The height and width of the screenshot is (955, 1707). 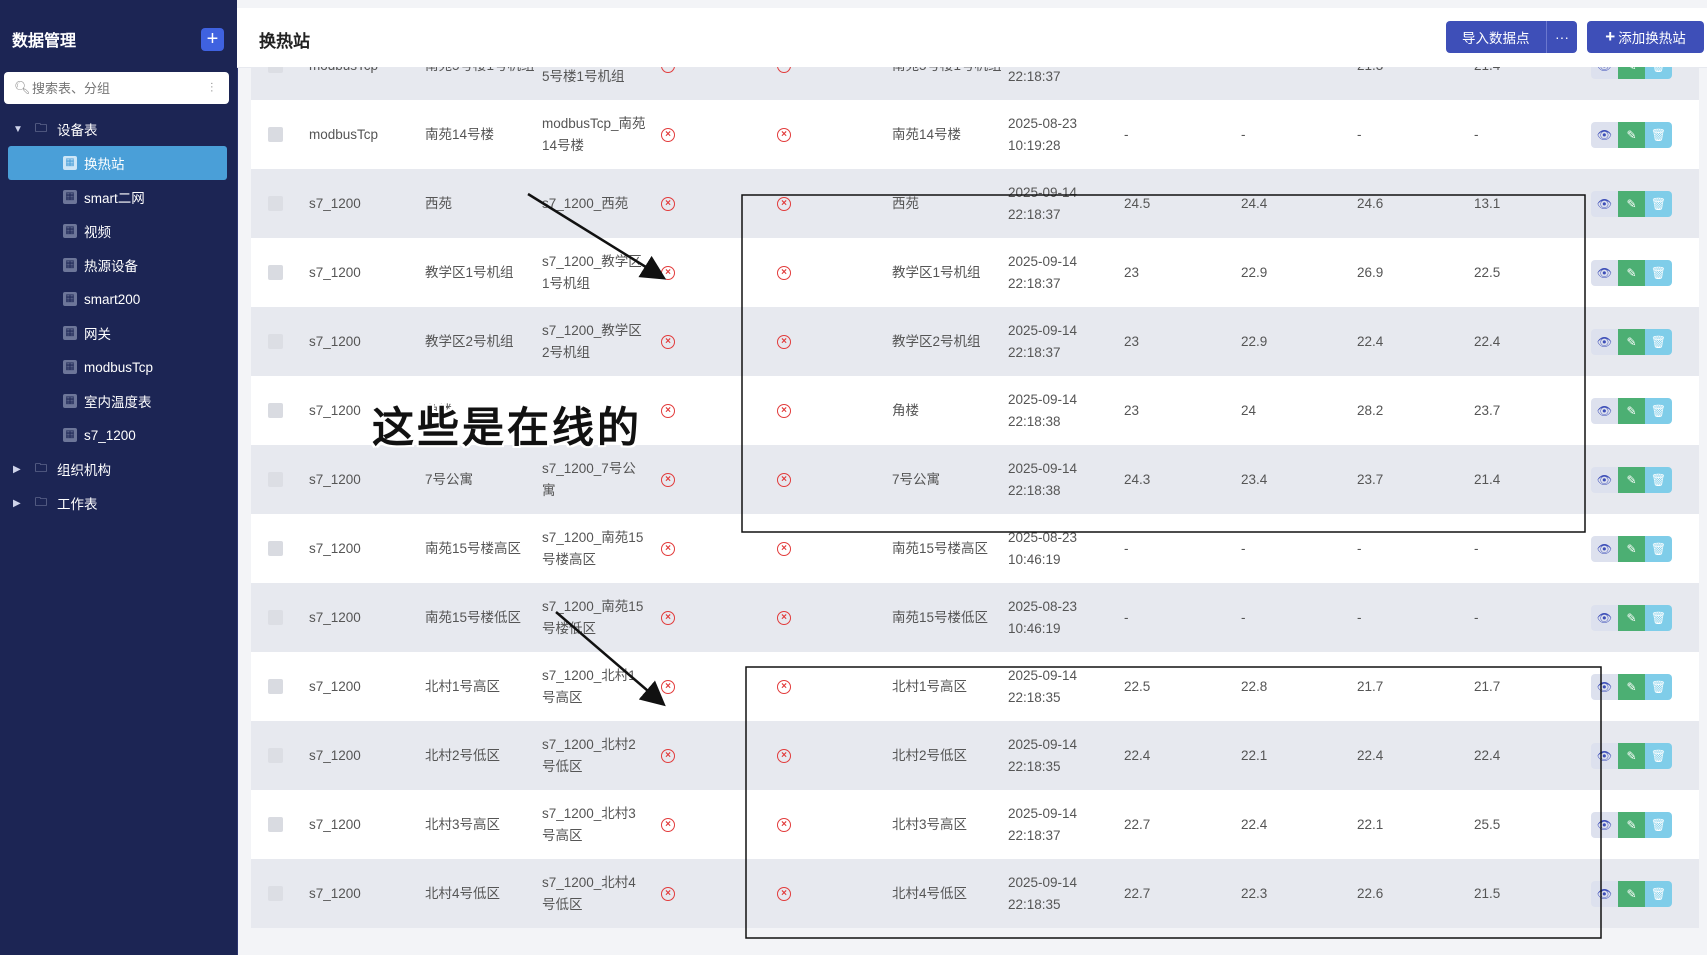 What do you see at coordinates (1034, 835) in the screenshot?
I see `time-clock: 22:18:37` at bounding box center [1034, 835].